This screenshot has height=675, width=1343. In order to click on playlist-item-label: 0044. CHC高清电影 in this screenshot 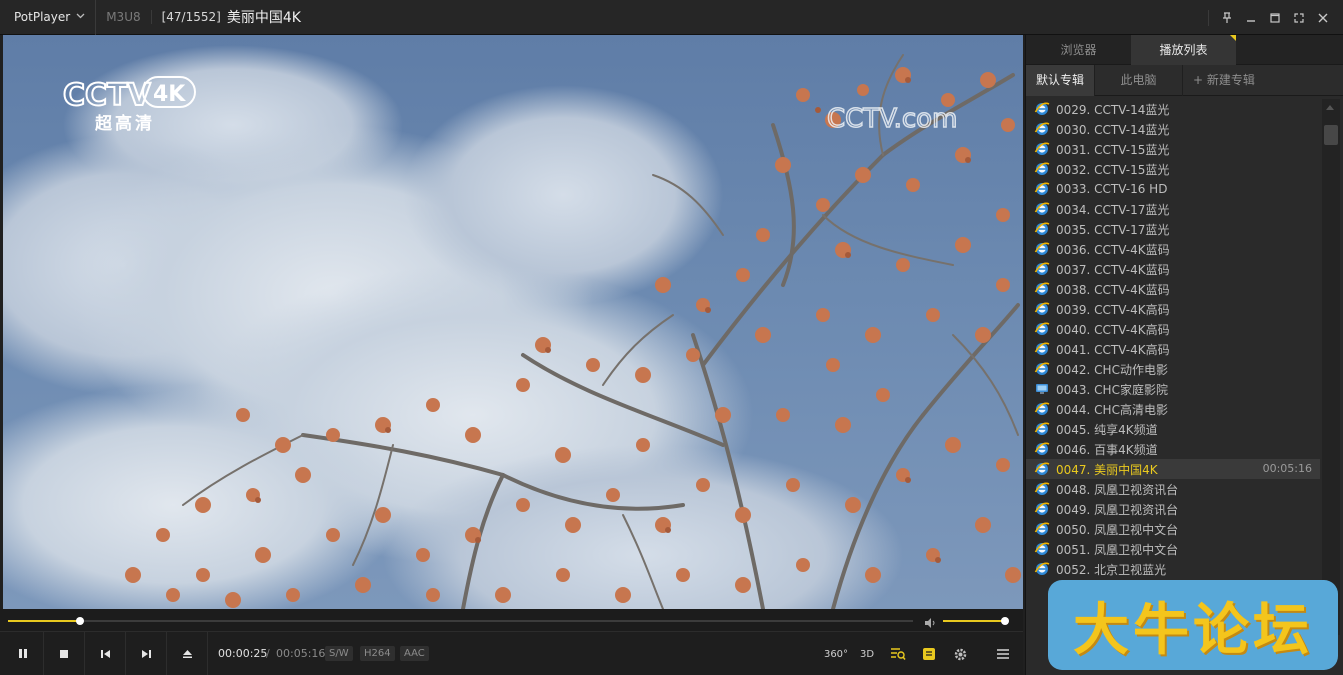, I will do `click(1112, 409)`.